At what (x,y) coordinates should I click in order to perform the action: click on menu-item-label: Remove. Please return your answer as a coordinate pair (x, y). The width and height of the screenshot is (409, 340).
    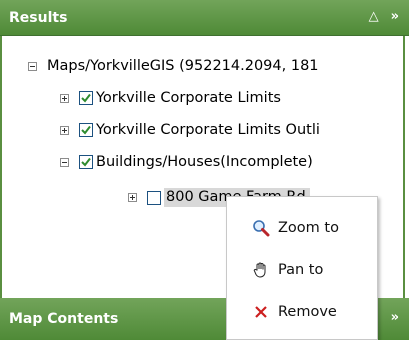
    Looking at the image, I should click on (307, 312).